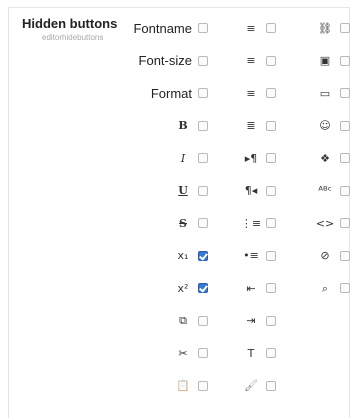 This screenshot has width=360, height=418. I want to click on copy-icon-glyph: ⧉, so click(183, 320).